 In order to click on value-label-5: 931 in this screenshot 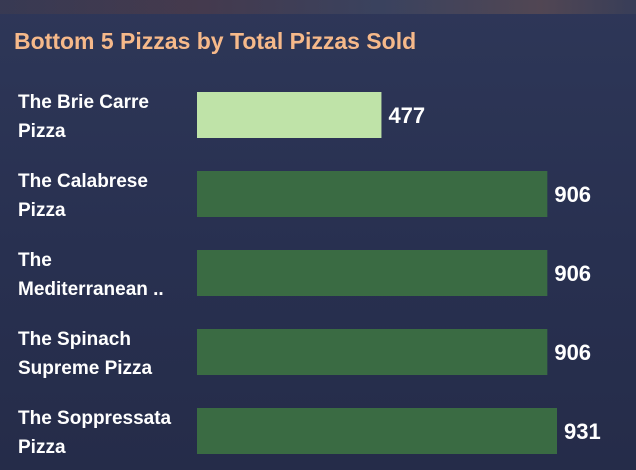, I will do `click(582, 431)`.